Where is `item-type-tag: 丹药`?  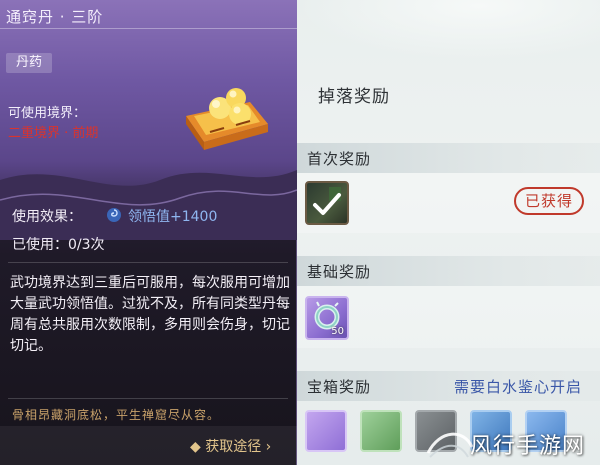 item-type-tag: 丹药 is located at coordinates (29, 63).